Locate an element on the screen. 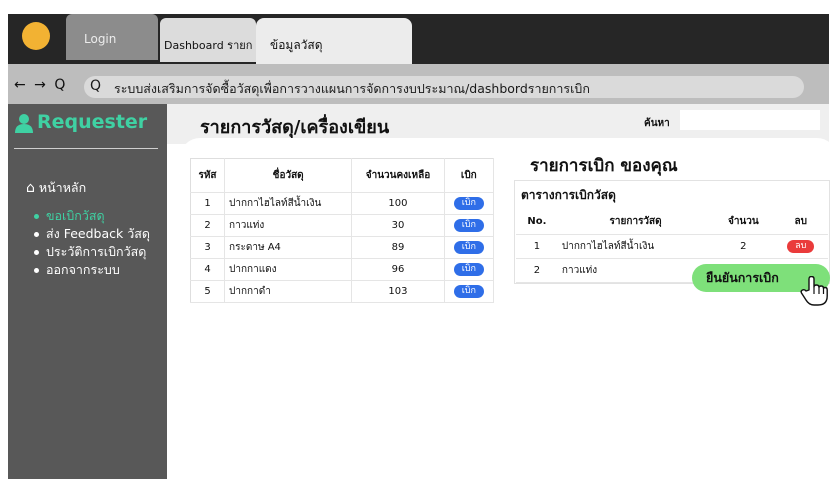  sidebar-item-request: ขอเบิกวัสดุ is located at coordinates (92, 216).